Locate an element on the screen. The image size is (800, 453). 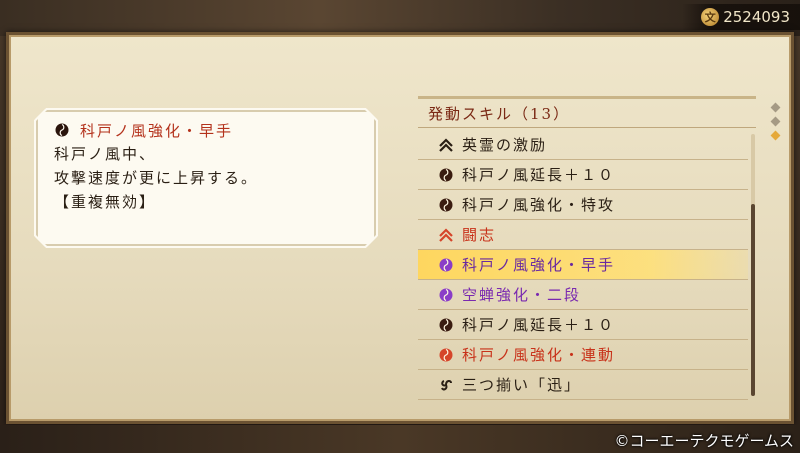
currency-display: 文 2524093 is located at coordinates (741, 17).